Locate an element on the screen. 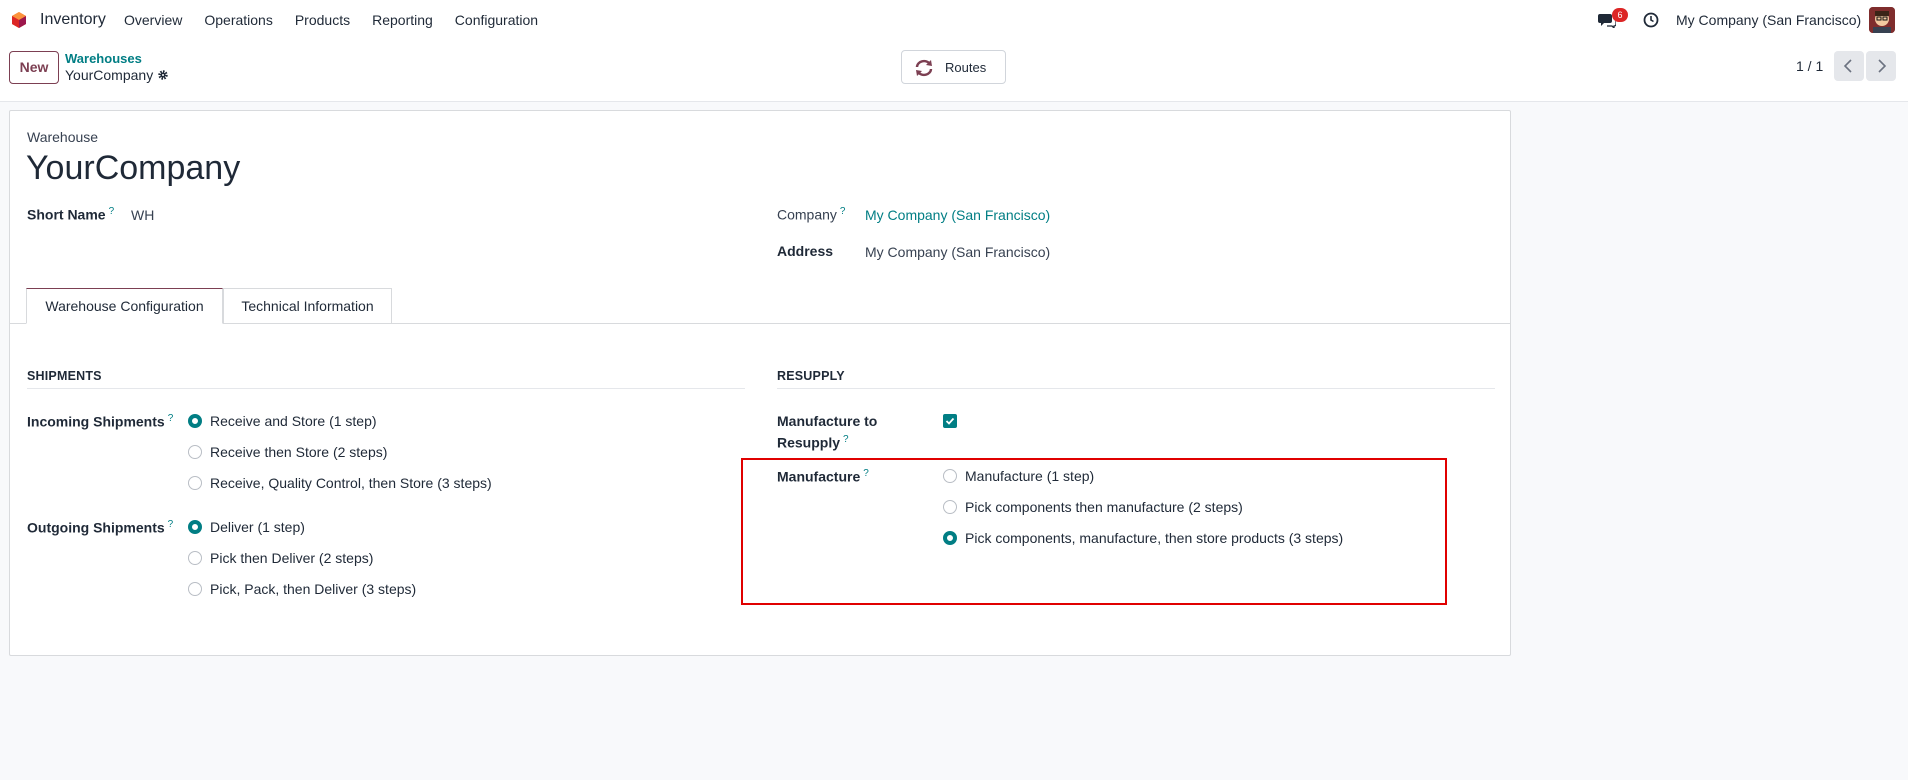  resupply-section-title: RESUPPLY is located at coordinates (811, 376).